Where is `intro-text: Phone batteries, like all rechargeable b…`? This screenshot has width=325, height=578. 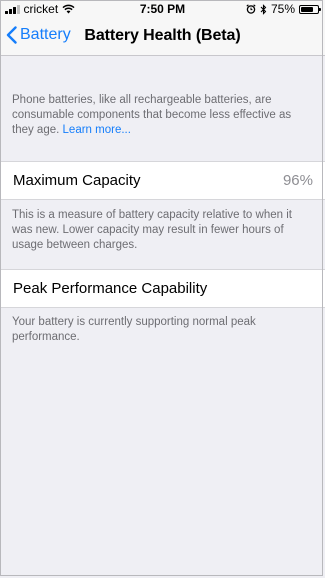
intro-text: Phone batteries, like all rechargeable b… is located at coordinates (152, 115).